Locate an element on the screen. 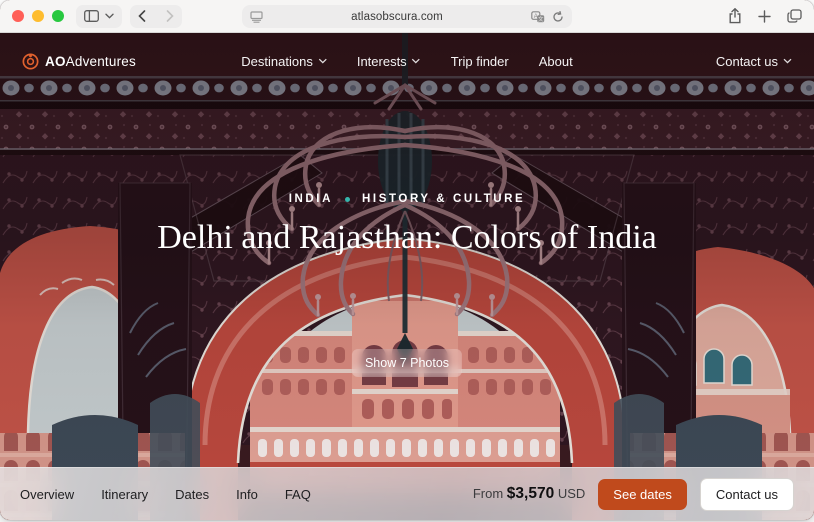 Image resolution: width=814 pixels, height=522 pixels. logo-text: AOAdventures is located at coordinates (90, 61).